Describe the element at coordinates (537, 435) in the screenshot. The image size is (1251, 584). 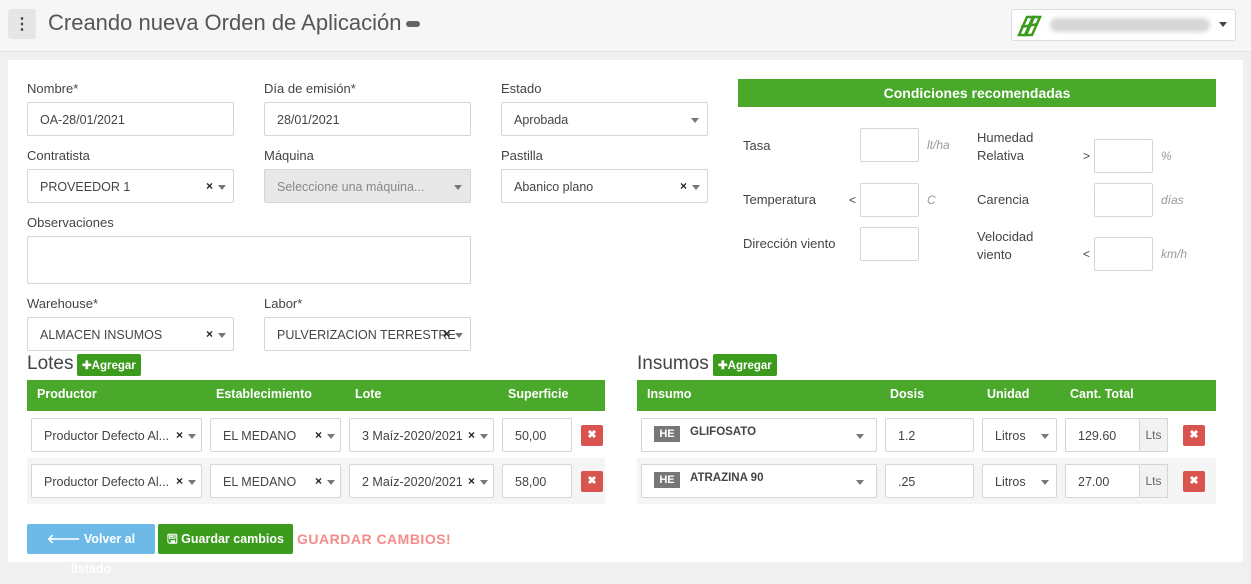
I see `superficie-input: 50,00` at that location.